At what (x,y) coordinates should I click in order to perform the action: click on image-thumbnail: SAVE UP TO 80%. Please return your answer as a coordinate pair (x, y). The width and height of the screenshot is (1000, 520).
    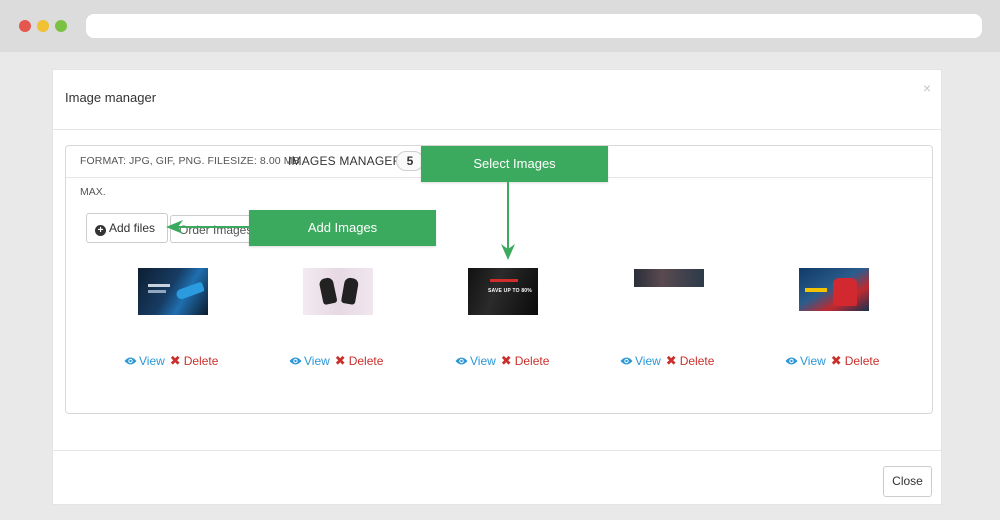
    Looking at the image, I should click on (503, 291).